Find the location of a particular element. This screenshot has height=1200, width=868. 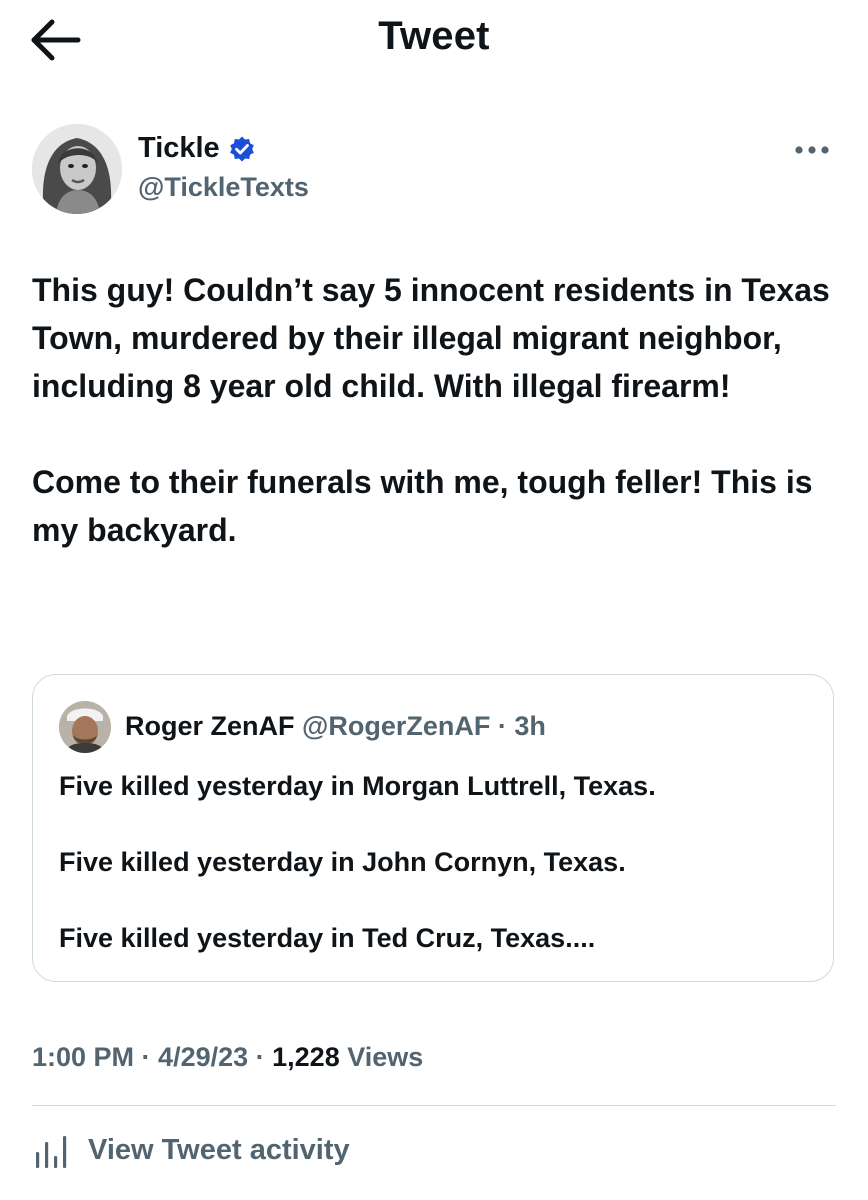

page-title: Tweet is located at coordinates (434, 36).